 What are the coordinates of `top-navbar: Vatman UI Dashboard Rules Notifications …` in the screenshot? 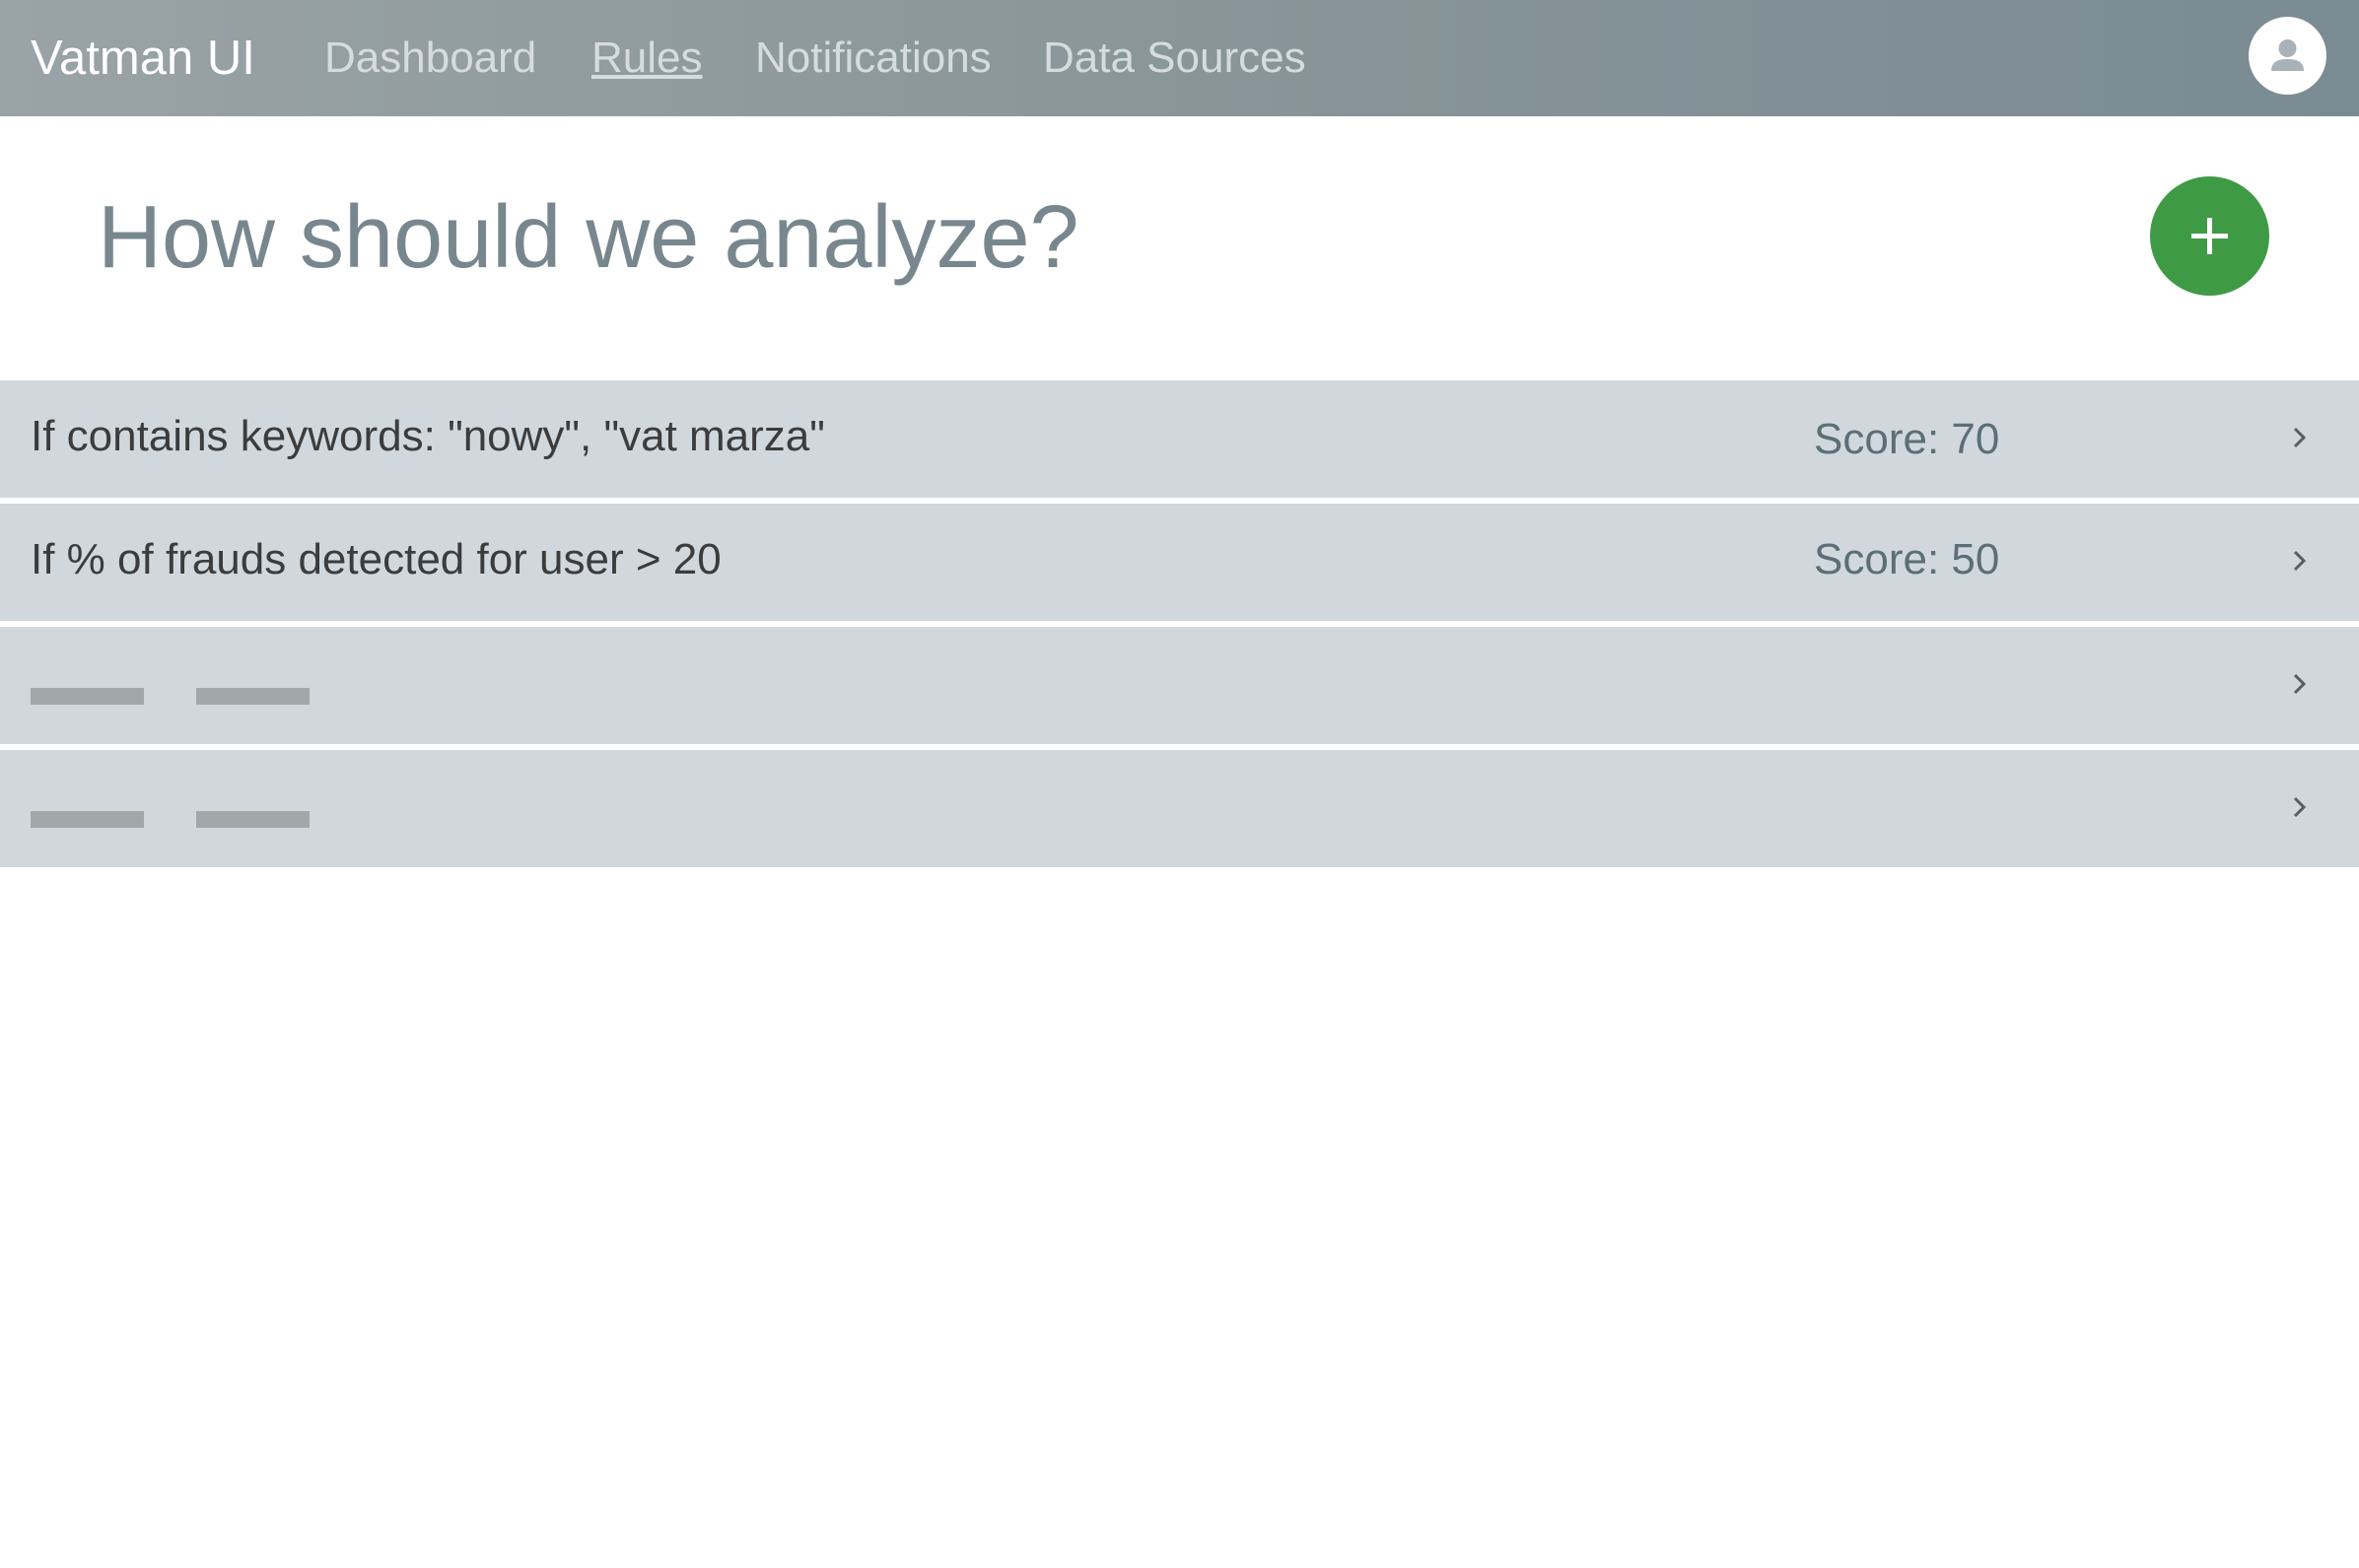 It's located at (1179, 58).